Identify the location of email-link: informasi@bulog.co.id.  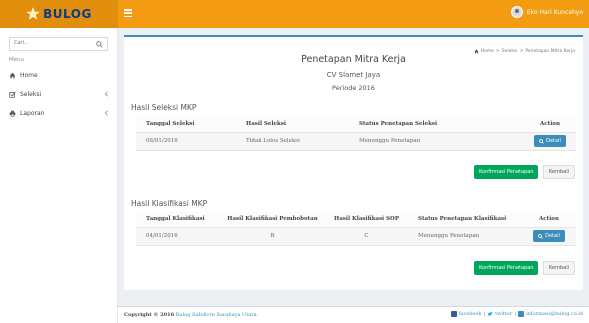
(554, 314).